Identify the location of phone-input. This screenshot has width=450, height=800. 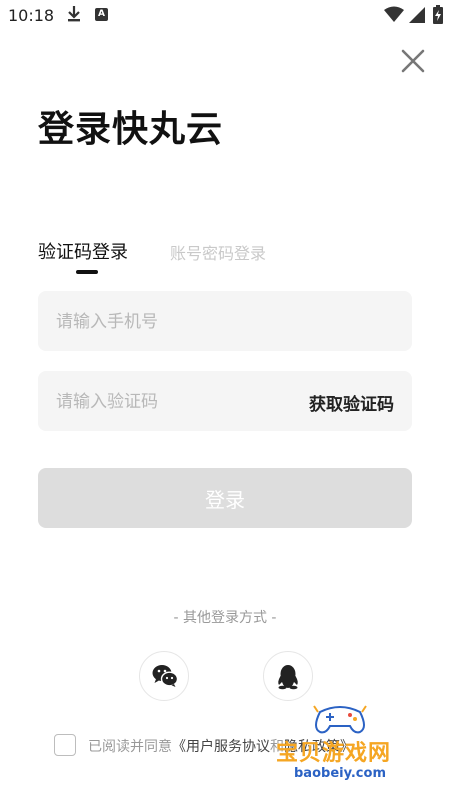
(166, 322).